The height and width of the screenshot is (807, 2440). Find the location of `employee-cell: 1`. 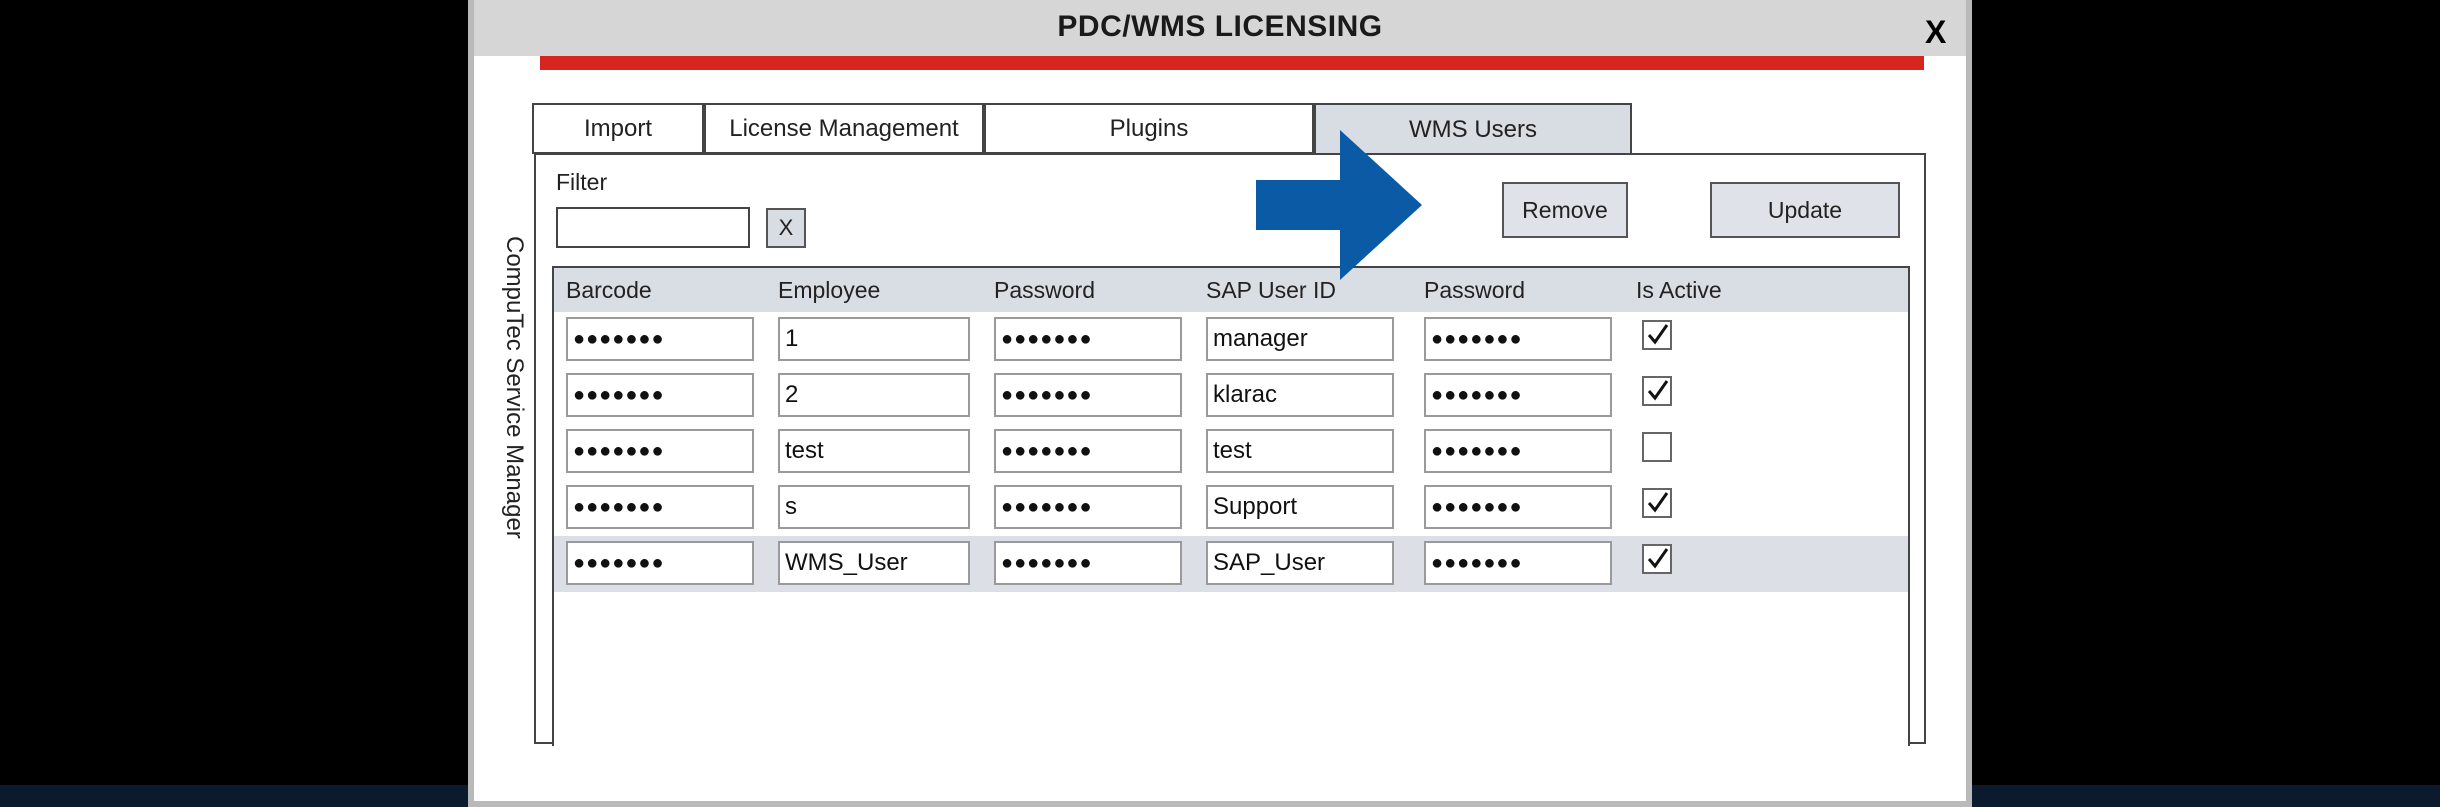

employee-cell: 1 is located at coordinates (874, 339).